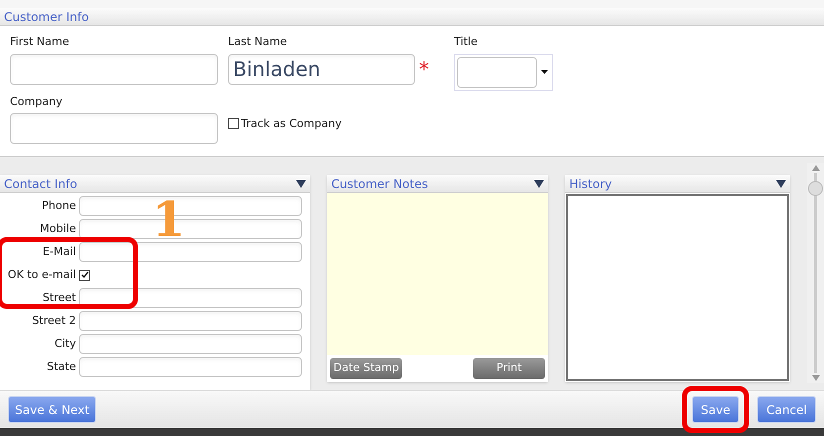  I want to click on field-label: State, so click(61, 366).